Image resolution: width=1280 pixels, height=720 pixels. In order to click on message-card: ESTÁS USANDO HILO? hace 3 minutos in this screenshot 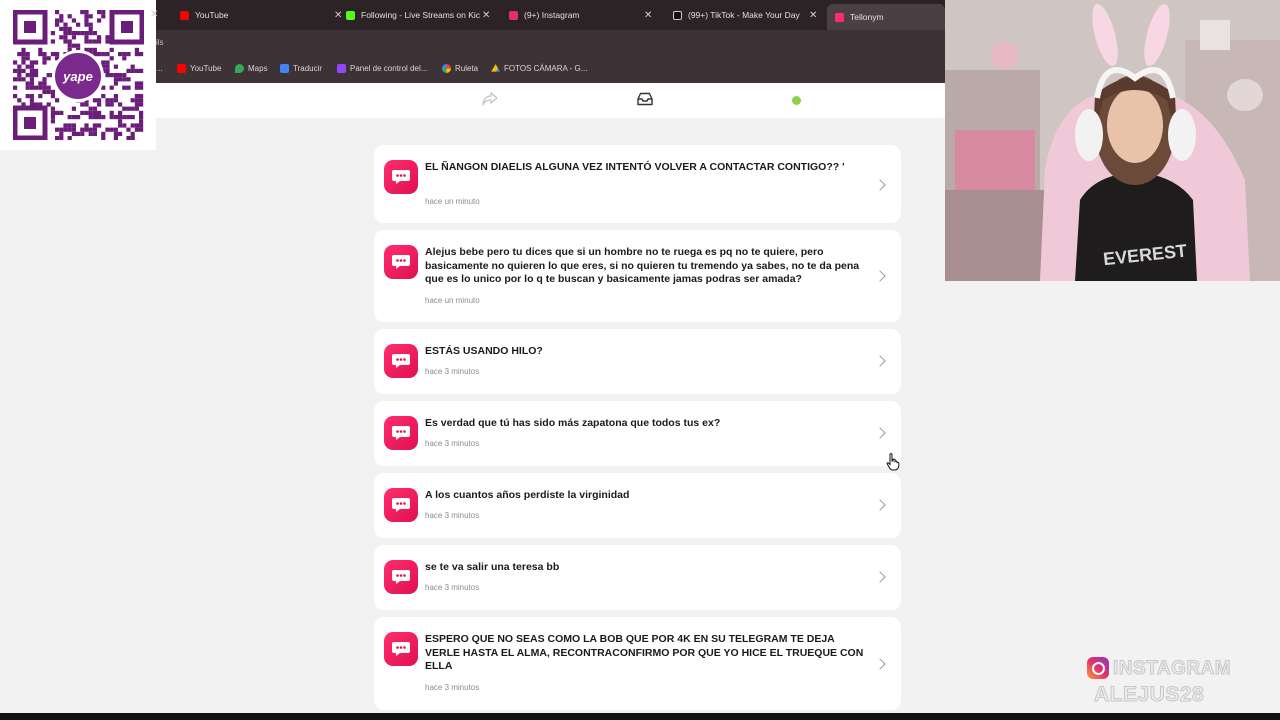, I will do `click(637, 361)`.